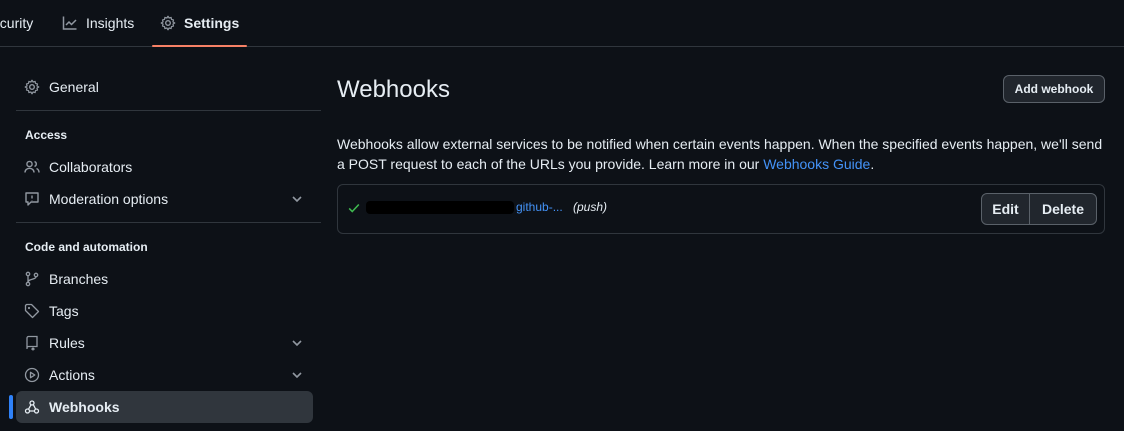 Image resolution: width=1124 pixels, height=431 pixels. What do you see at coordinates (32, 311) in the screenshot?
I see `tag-icon` at bounding box center [32, 311].